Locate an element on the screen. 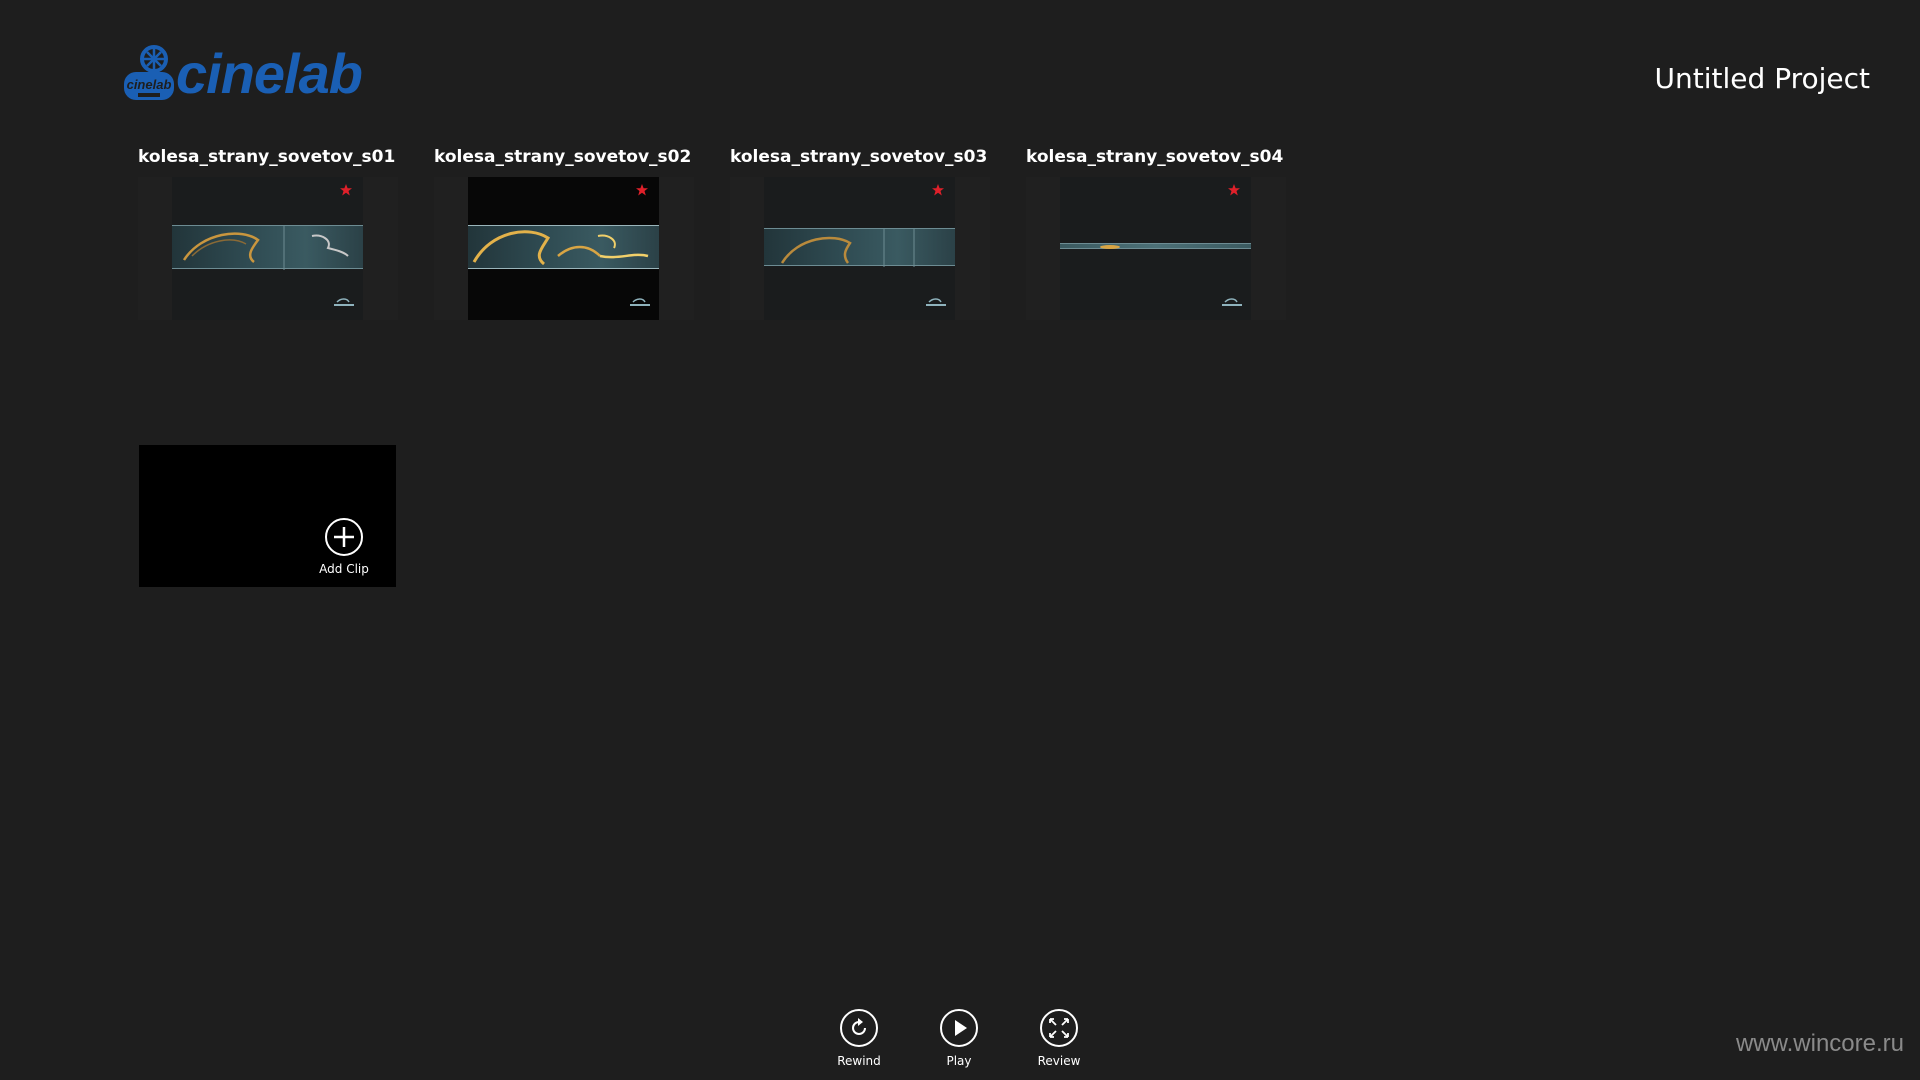  review-button: Review is located at coordinates (1059, 1038).